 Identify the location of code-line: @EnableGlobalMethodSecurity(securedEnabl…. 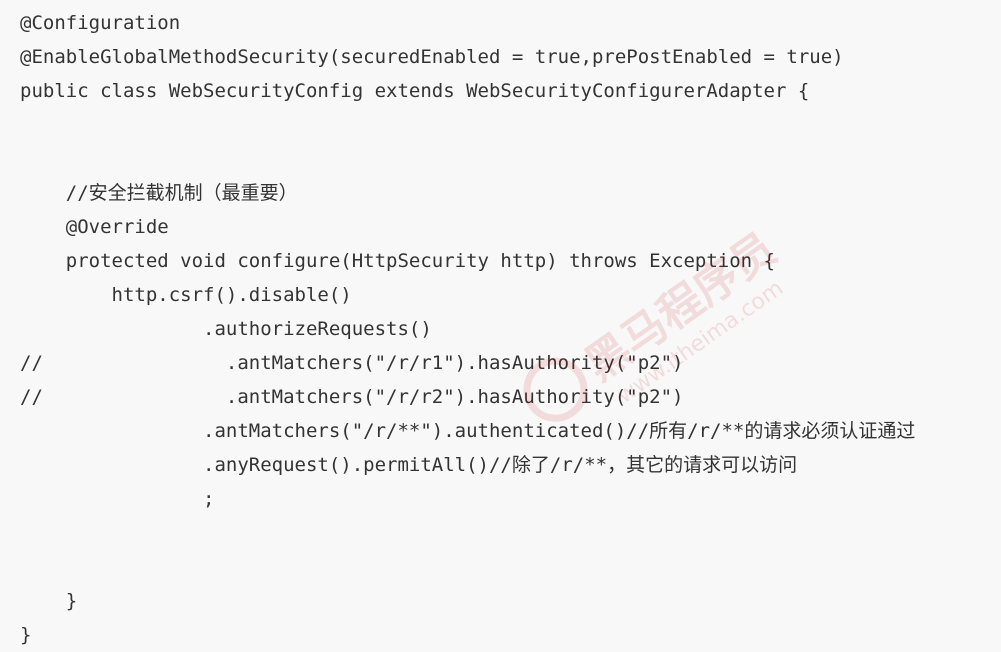
(432, 57).